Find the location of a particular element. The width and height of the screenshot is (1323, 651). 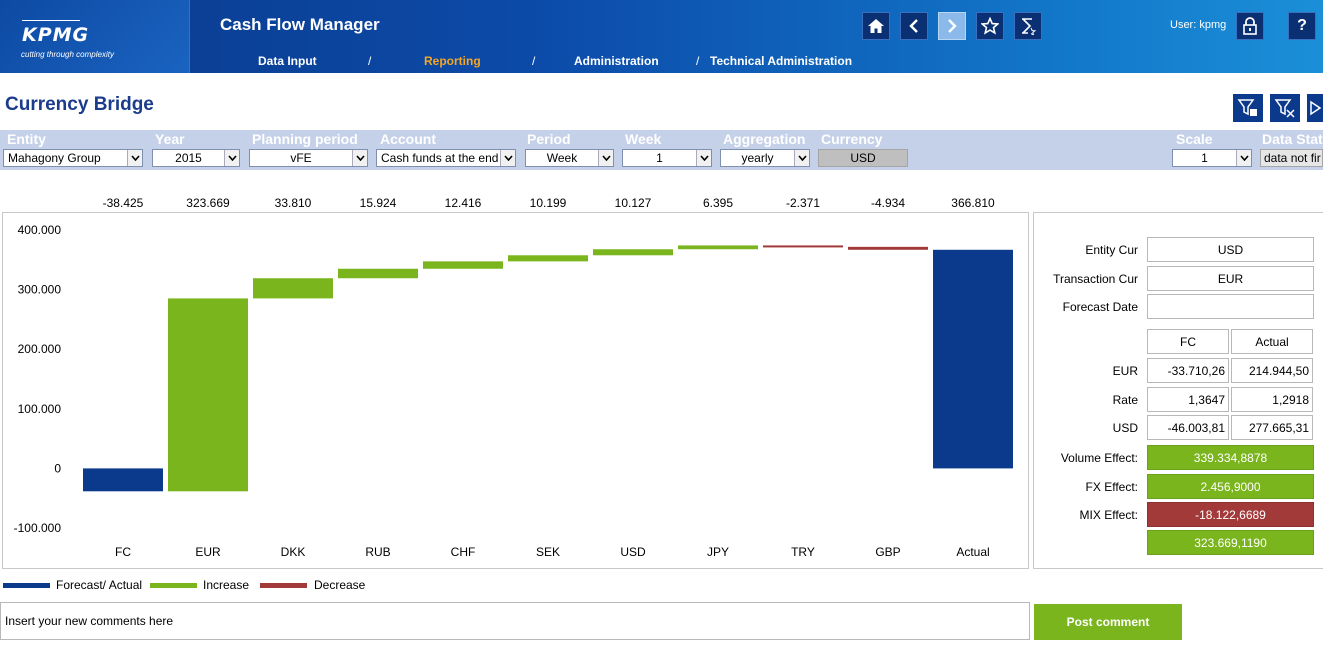

account-value: Cash funds at the end is located at coordinates (440, 158).